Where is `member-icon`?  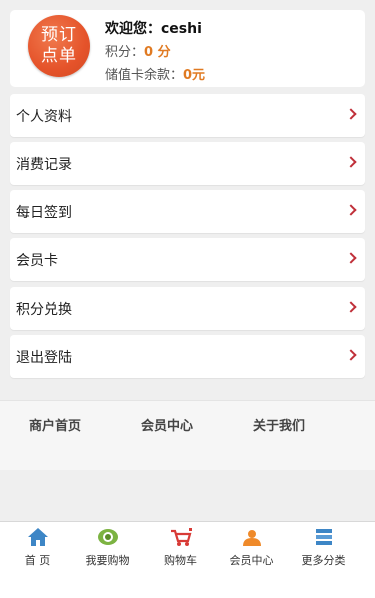 member-icon is located at coordinates (252, 538).